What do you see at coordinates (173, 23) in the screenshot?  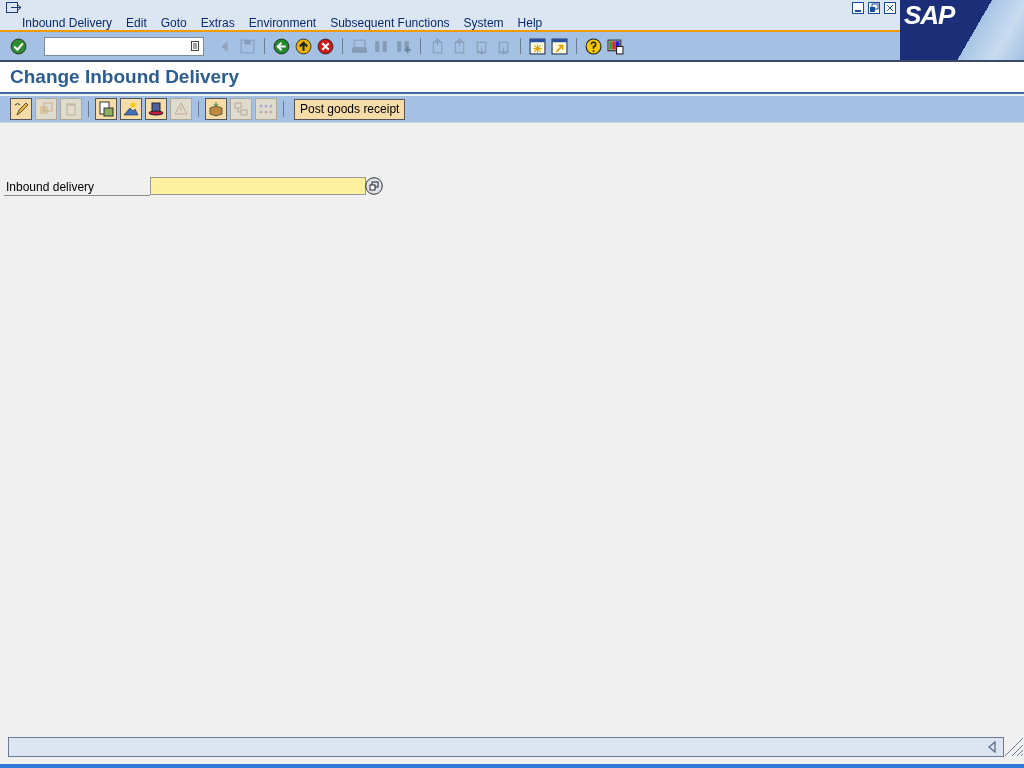 I see `menu-item: Goto` at bounding box center [173, 23].